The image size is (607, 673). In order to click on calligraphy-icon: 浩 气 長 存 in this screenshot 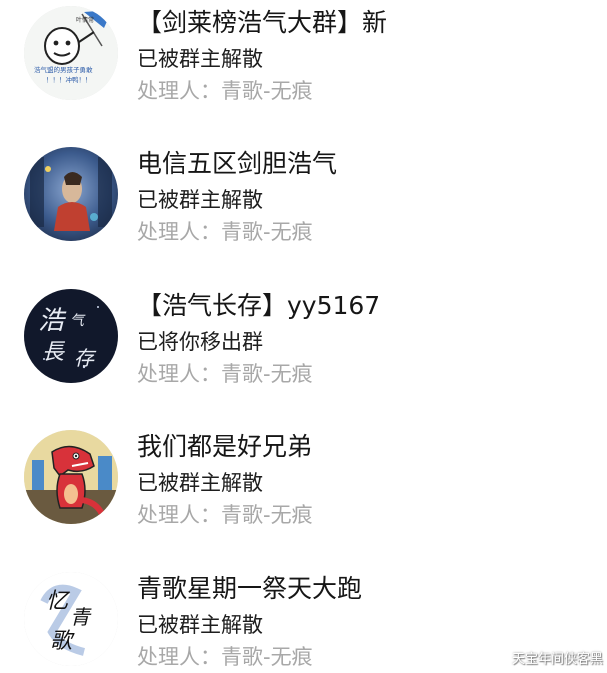, I will do `click(71, 336)`.